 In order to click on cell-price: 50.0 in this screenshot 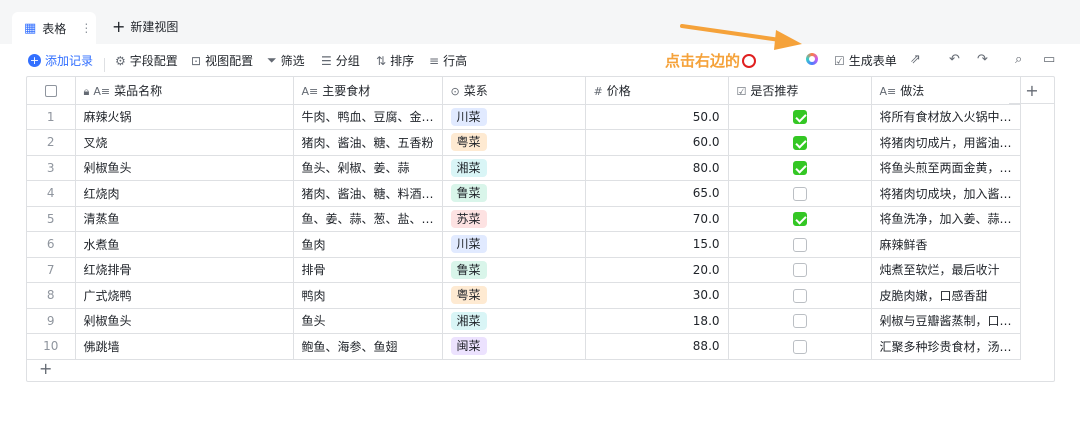, I will do `click(657, 117)`.